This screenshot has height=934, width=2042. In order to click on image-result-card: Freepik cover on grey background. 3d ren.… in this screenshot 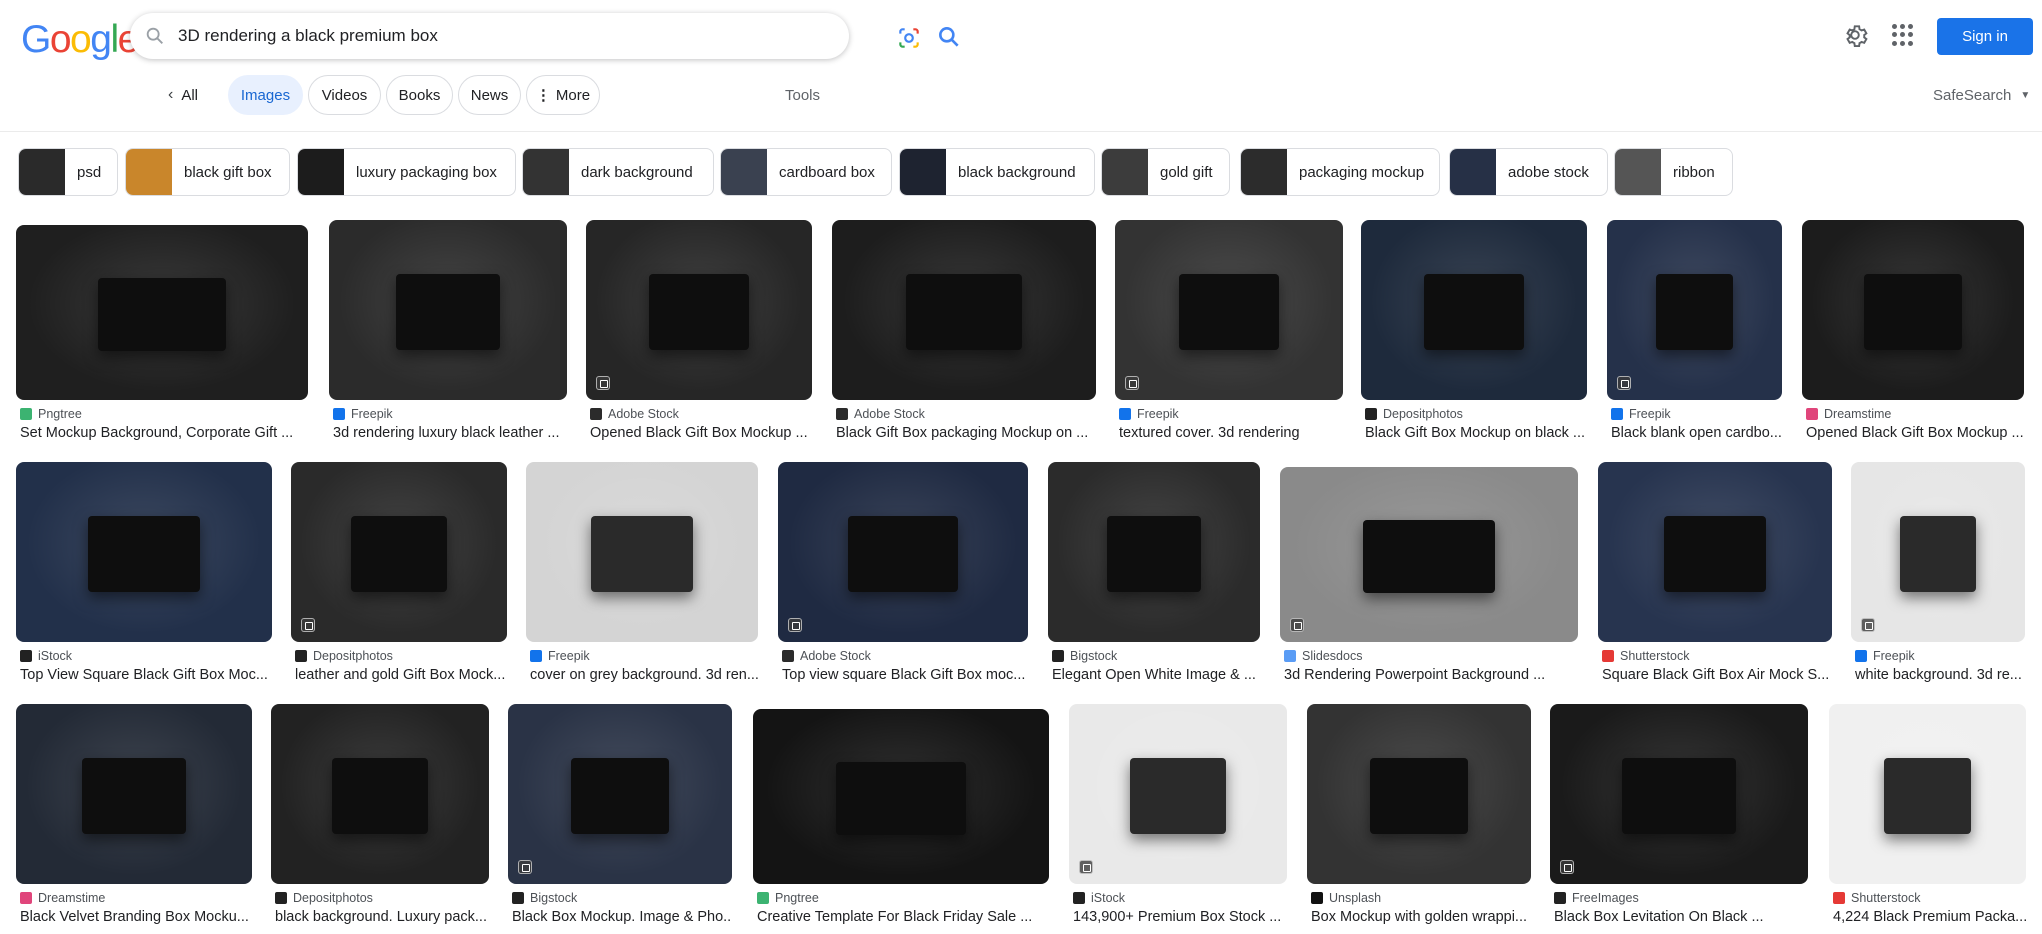, I will do `click(642, 582)`.